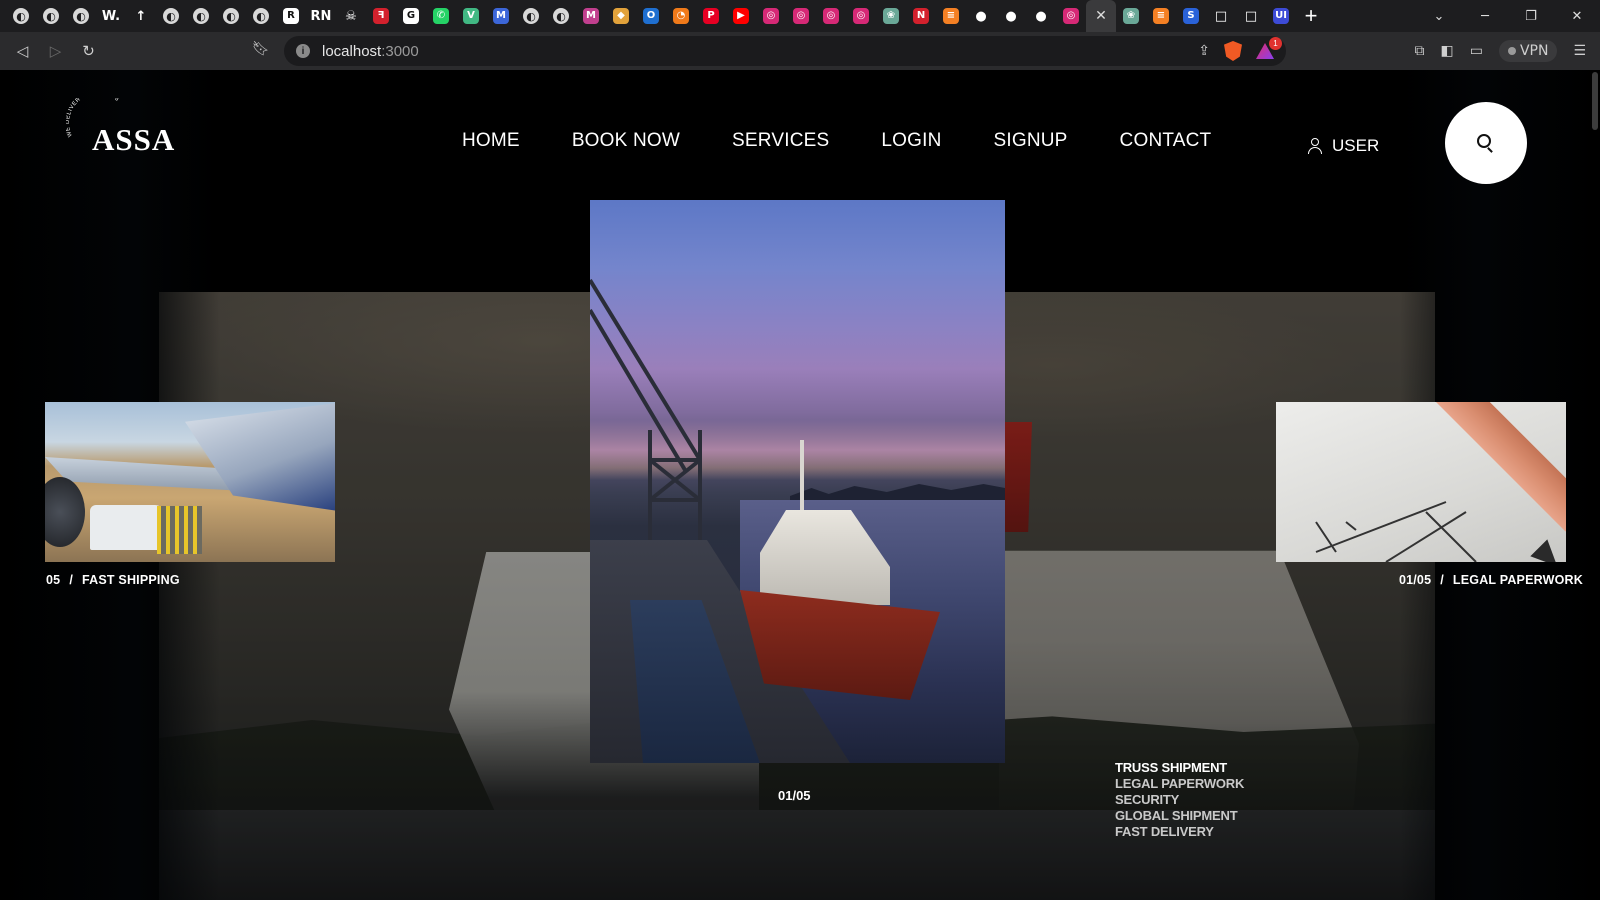 The image size is (1600, 900). I want to click on browser-tab: G, so click(411, 16).